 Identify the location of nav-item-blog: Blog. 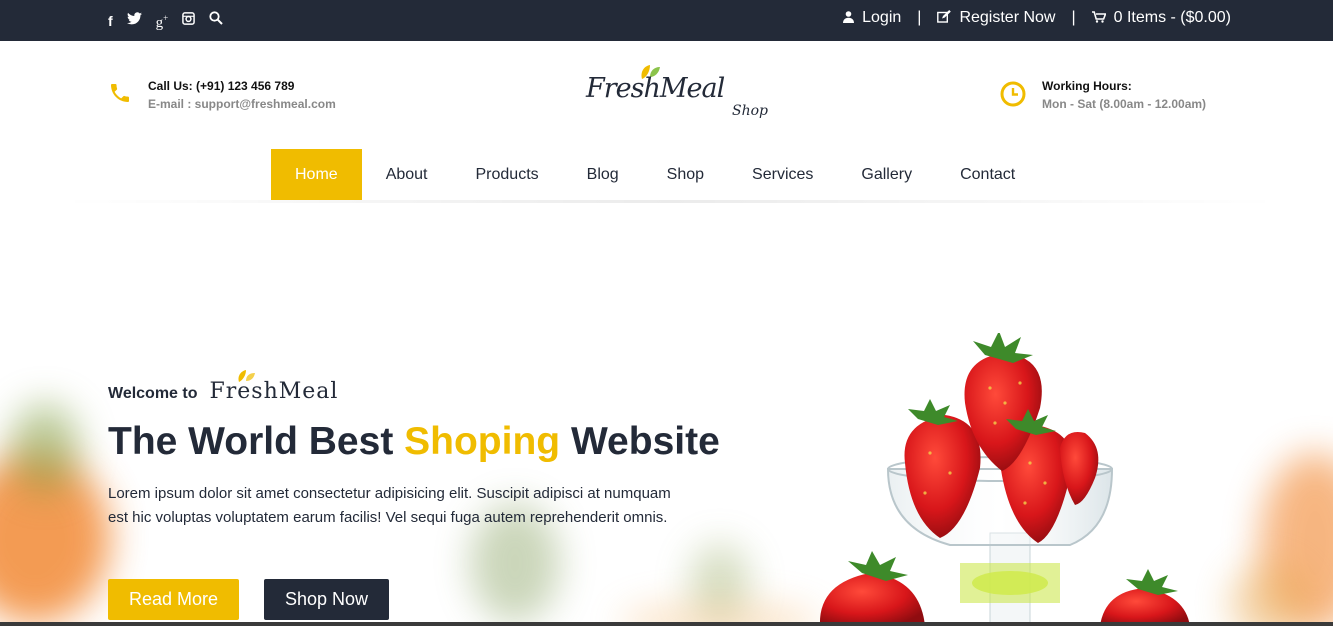
(603, 174).